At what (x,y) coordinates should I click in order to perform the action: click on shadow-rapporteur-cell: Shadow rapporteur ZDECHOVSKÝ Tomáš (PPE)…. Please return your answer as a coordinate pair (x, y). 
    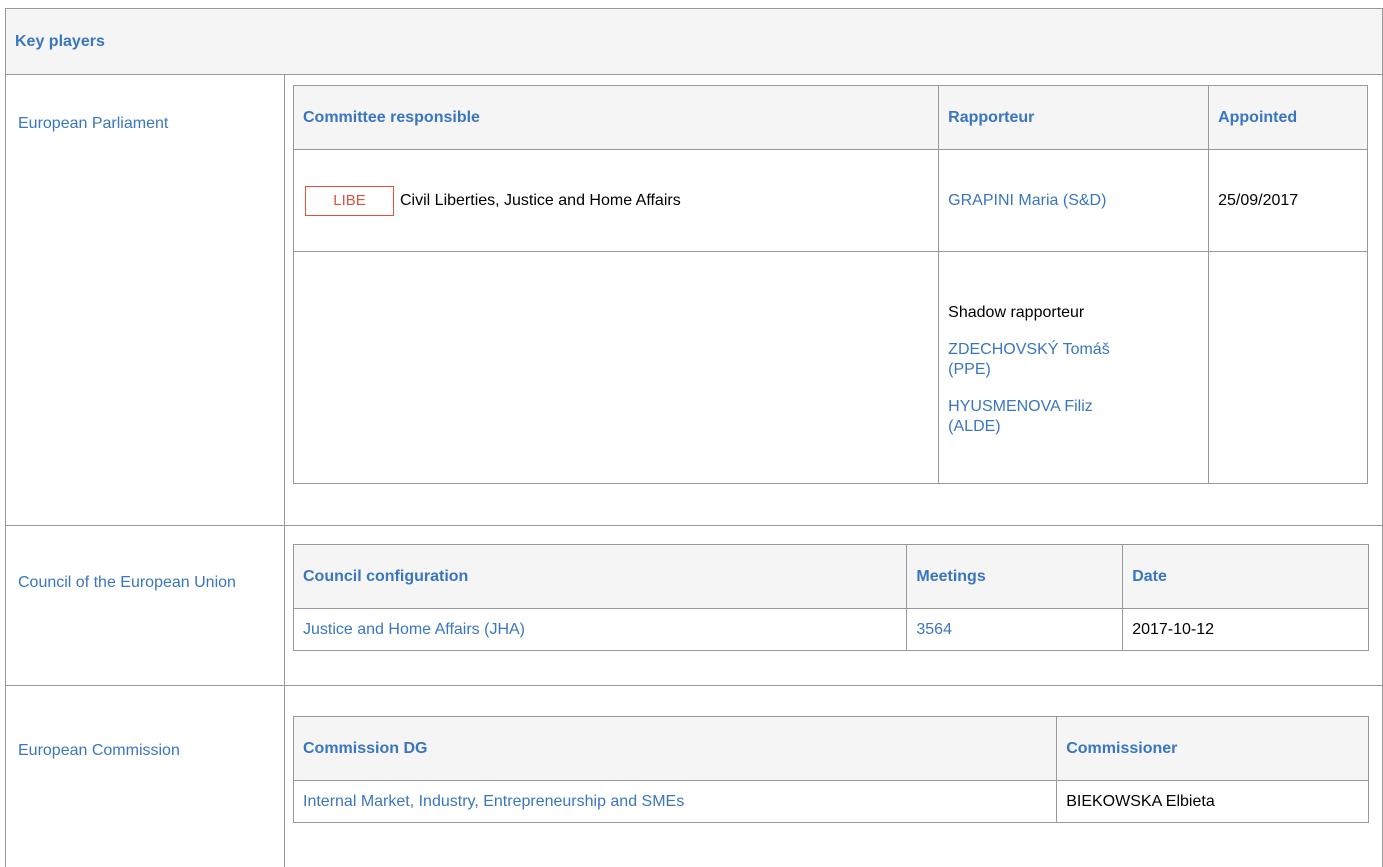
    Looking at the image, I should click on (1074, 367).